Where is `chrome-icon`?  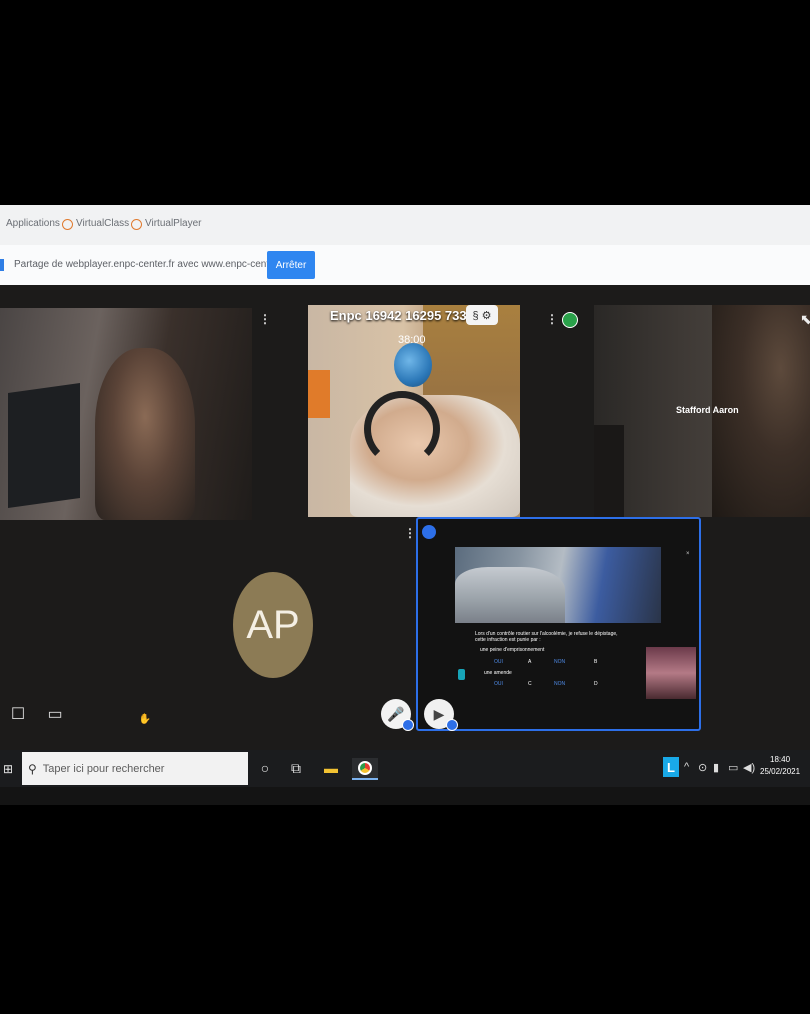 chrome-icon is located at coordinates (365, 769).